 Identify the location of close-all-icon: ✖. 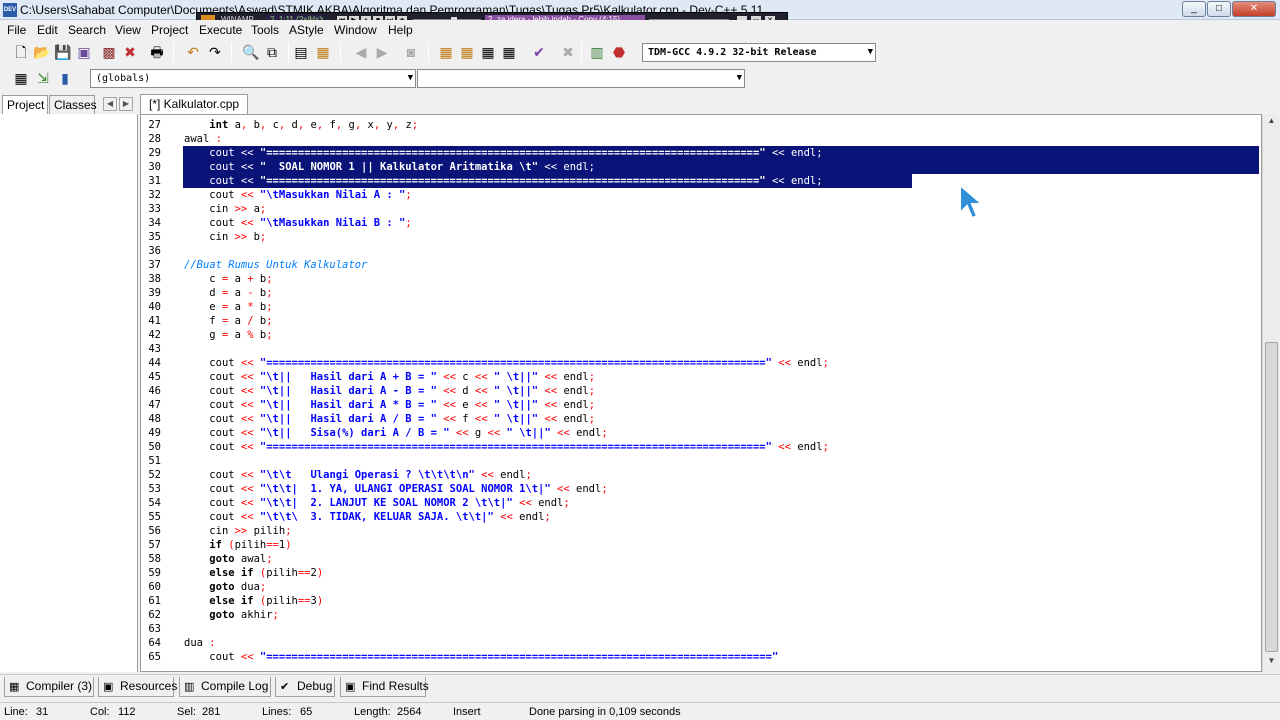
(130, 52).